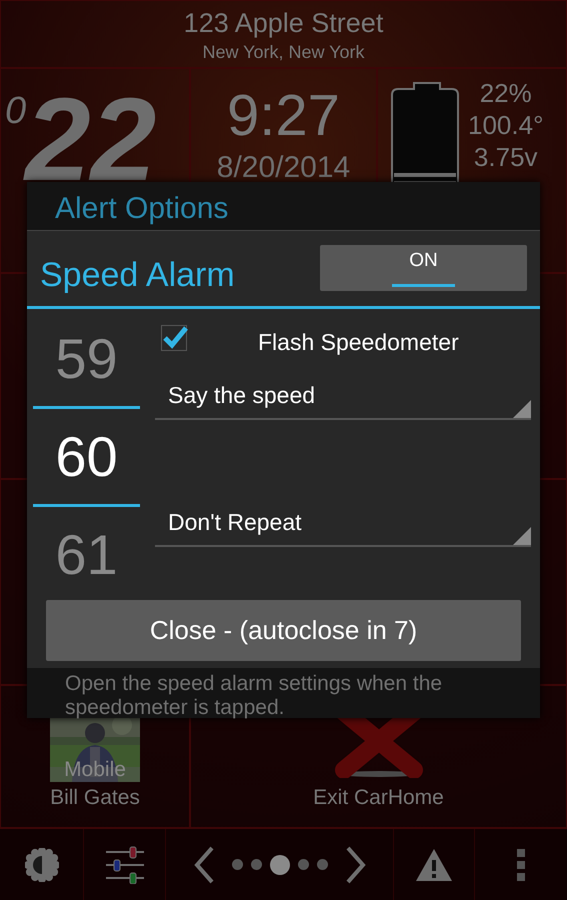 The image size is (567, 900). Describe the element at coordinates (521, 864) in the screenshot. I see `overflow-menu-icon` at that location.